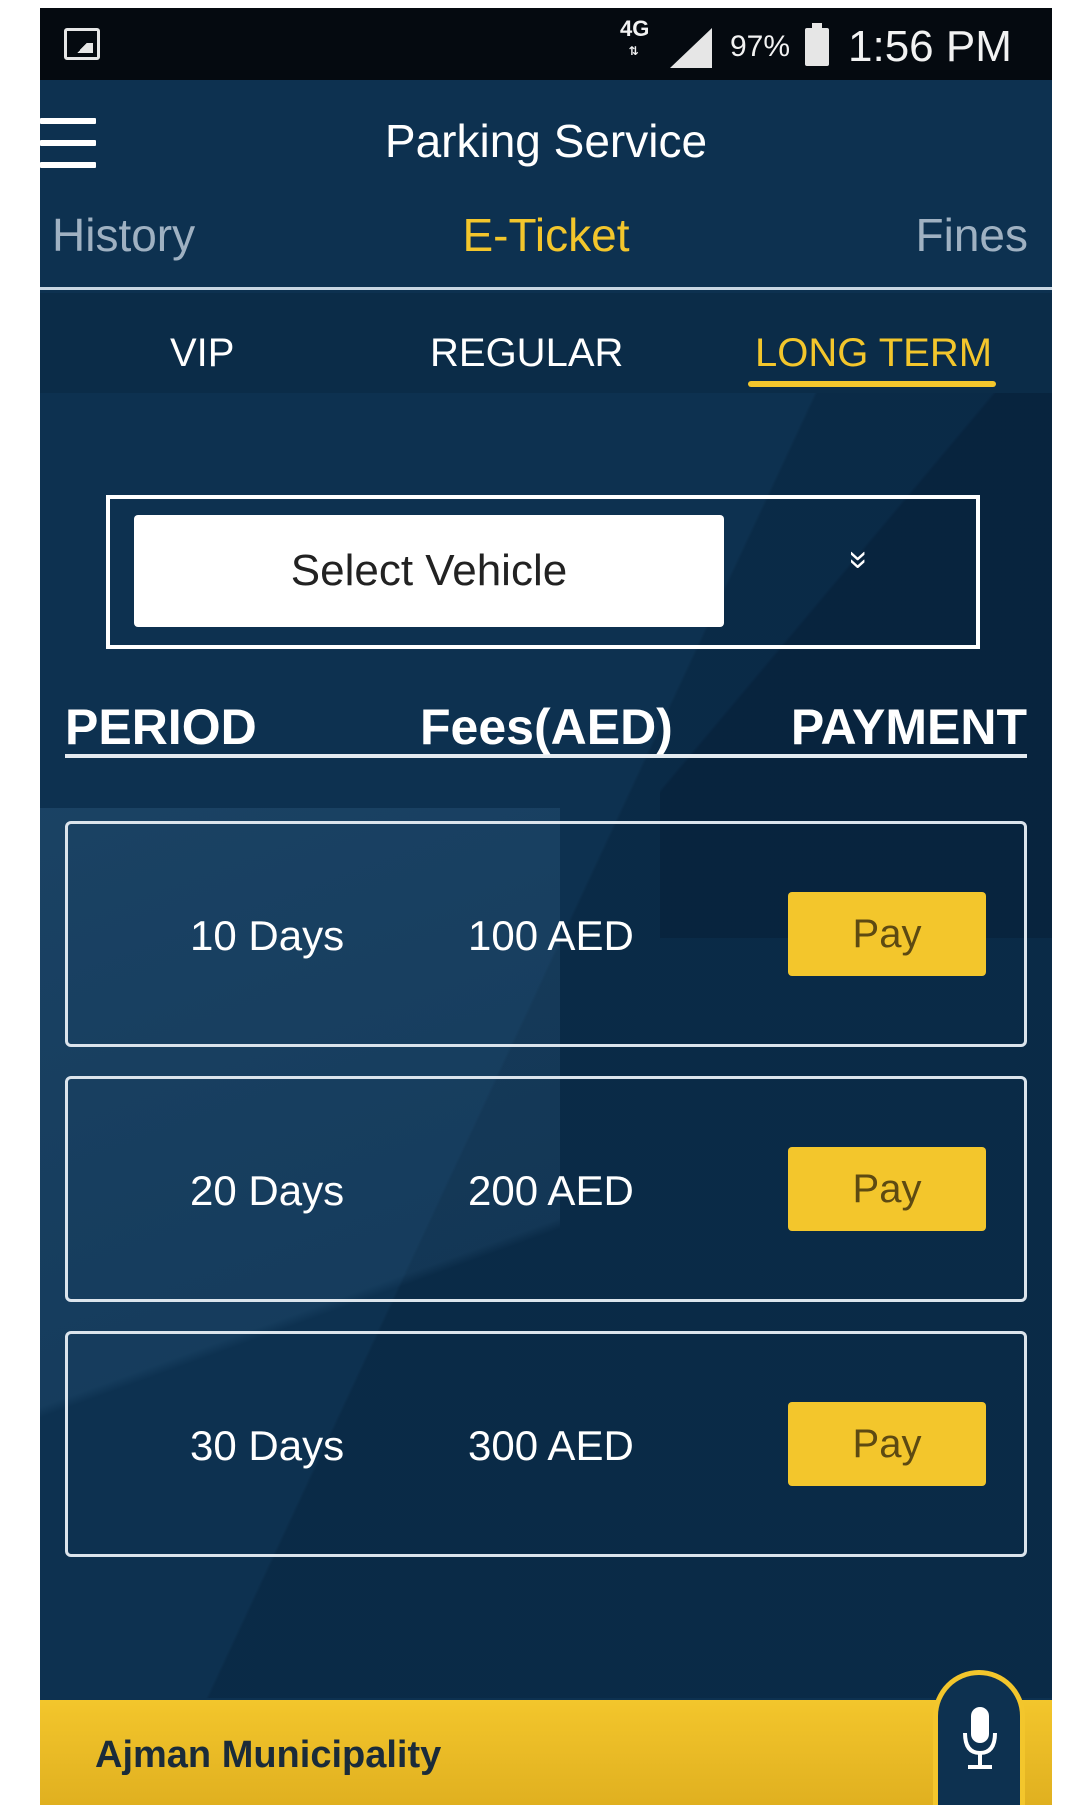 The image size is (1083, 1805). I want to click on fee-row: 30 Days 300 AED Pay, so click(546, 1444).